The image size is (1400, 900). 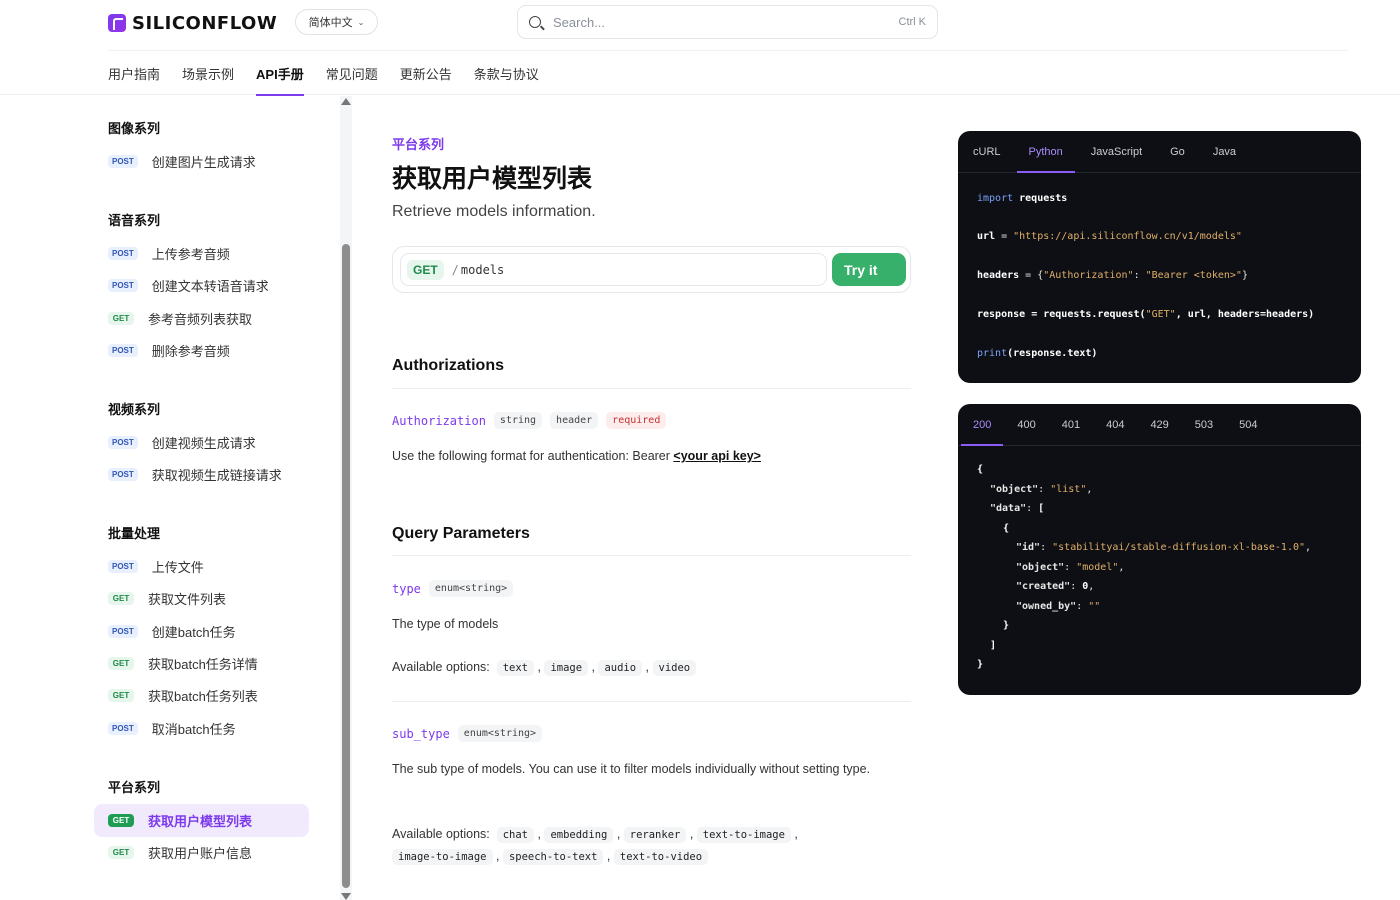 I want to click on option-chip: video, so click(x=674, y=668).